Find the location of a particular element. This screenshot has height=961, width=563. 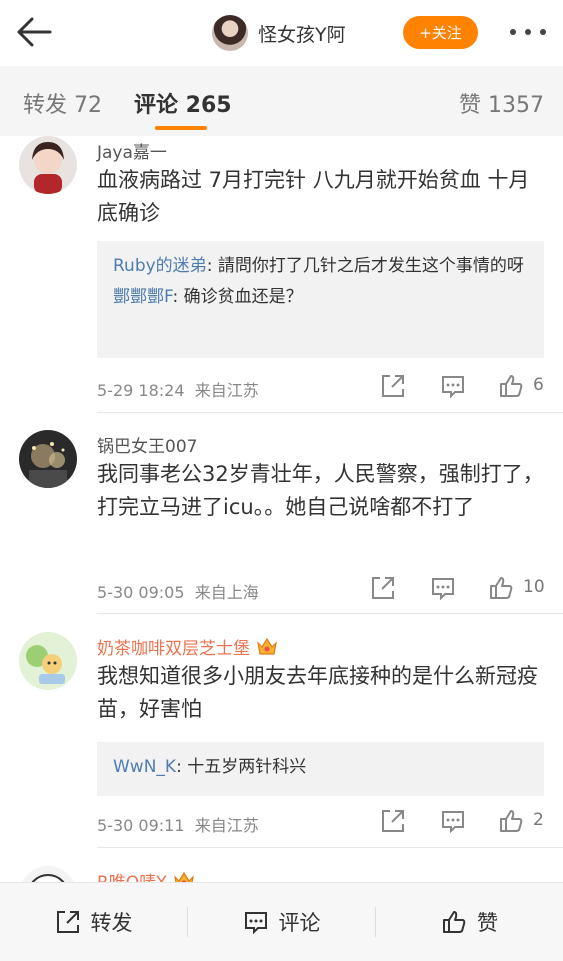

tab-bar: 转发 72 评论 265 赞 1357 is located at coordinates (281, 101).